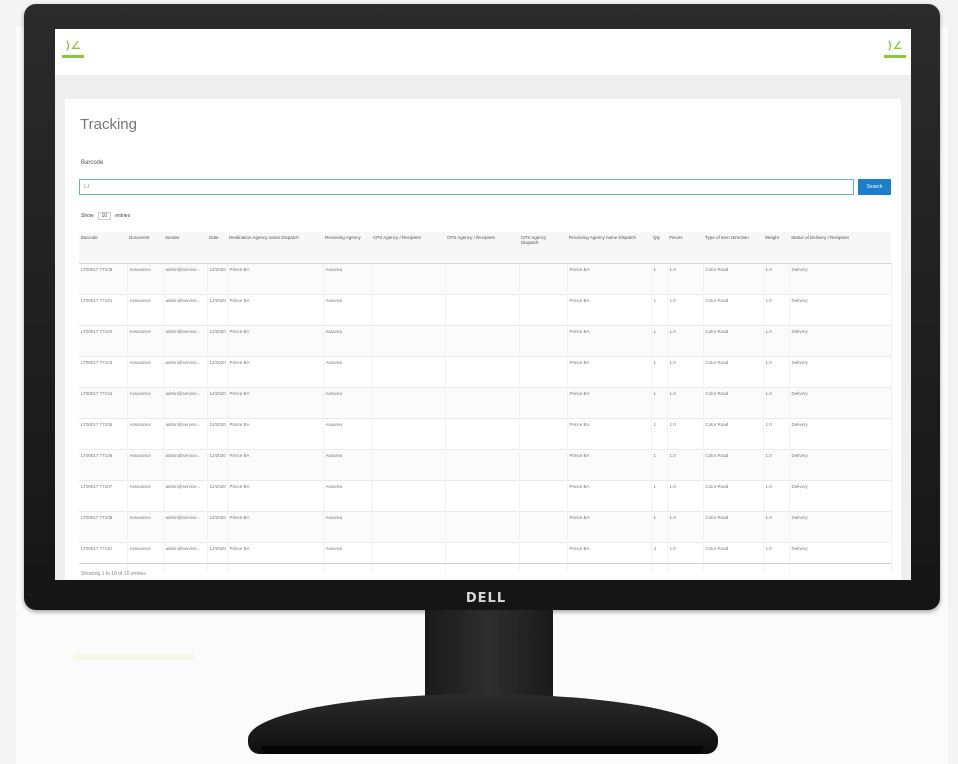 The height and width of the screenshot is (764, 958). I want to click on table-cell: LT00017 77104, so click(103, 403).